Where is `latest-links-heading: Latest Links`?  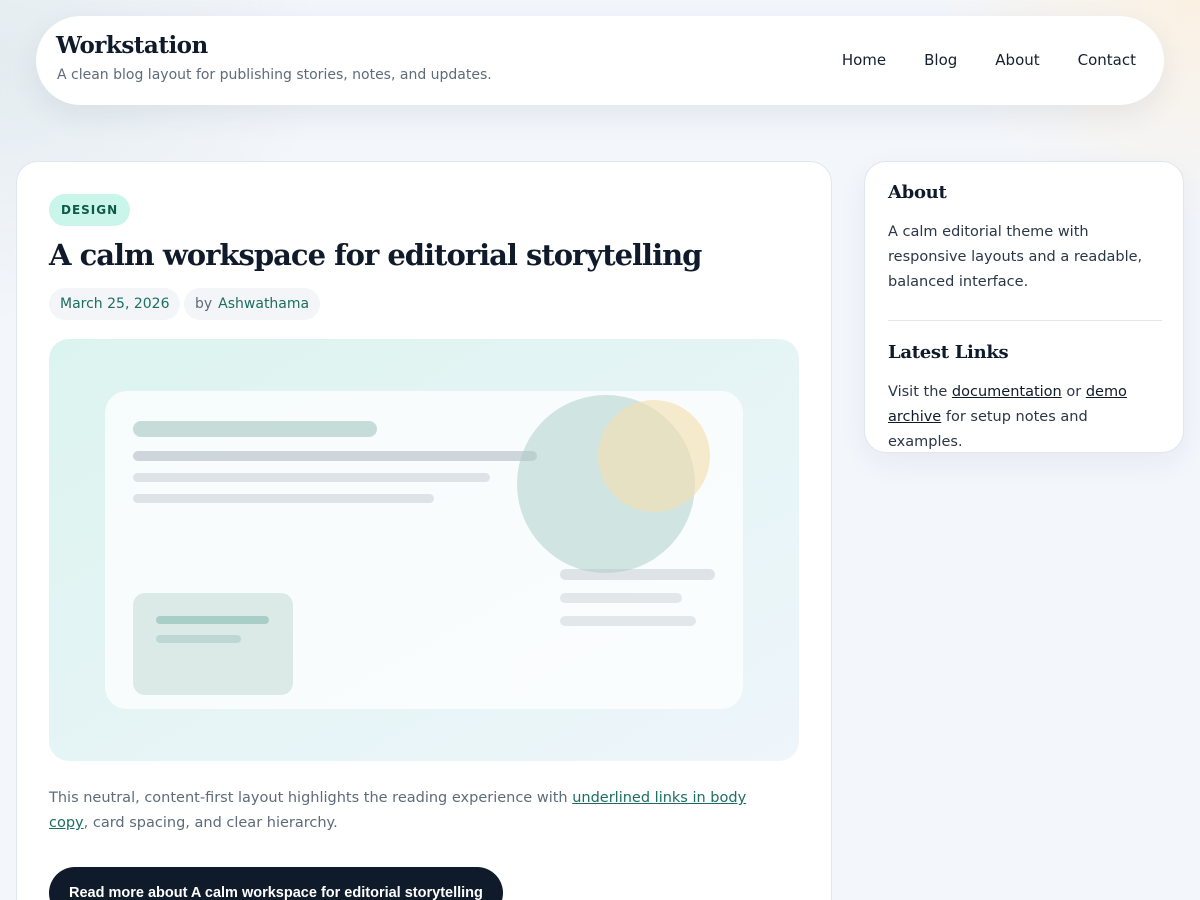
latest-links-heading: Latest Links is located at coordinates (948, 352).